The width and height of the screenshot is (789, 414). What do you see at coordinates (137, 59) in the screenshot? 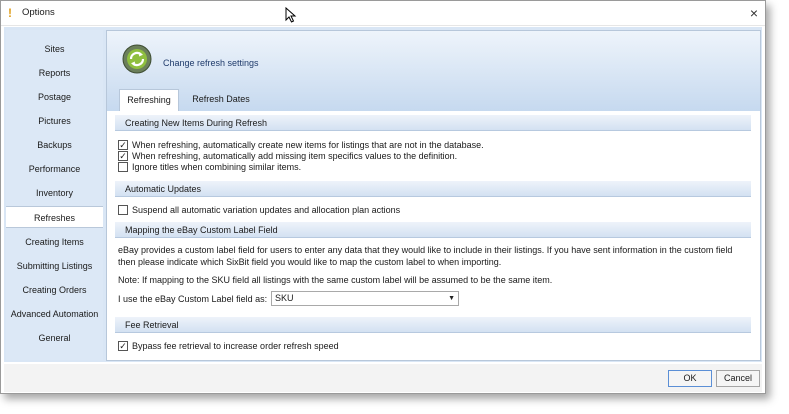
I see `refresh-settings-icon` at bounding box center [137, 59].